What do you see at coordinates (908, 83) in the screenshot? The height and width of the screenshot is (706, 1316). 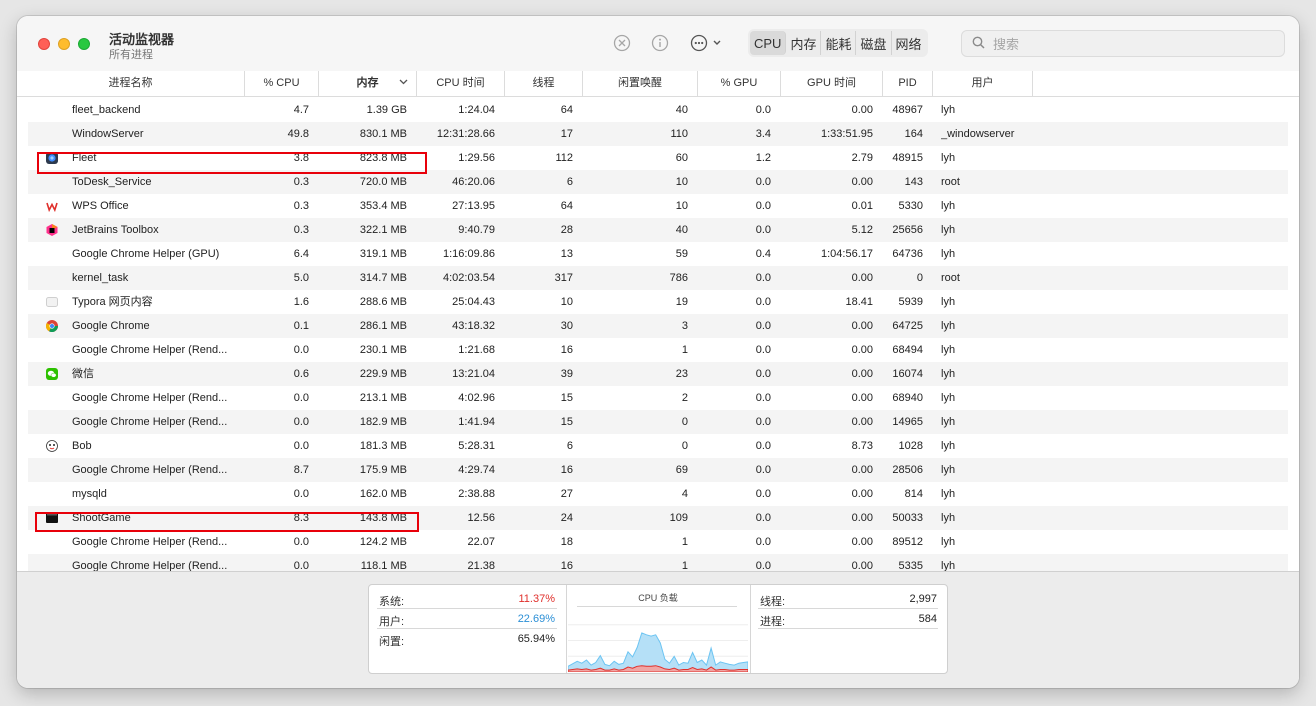 I see `column-header-pid: PID` at bounding box center [908, 83].